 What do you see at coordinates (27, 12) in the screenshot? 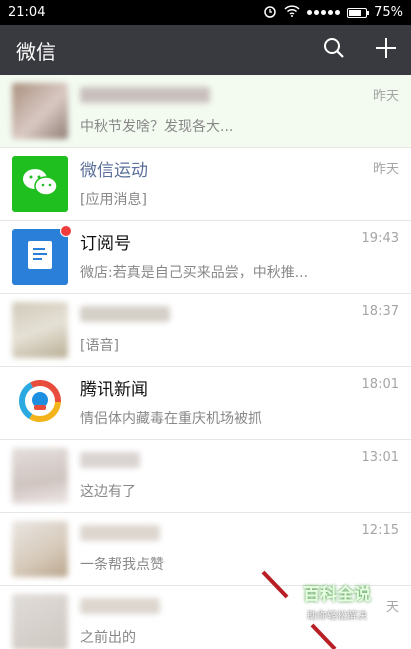
I see `clock: 21:04` at bounding box center [27, 12].